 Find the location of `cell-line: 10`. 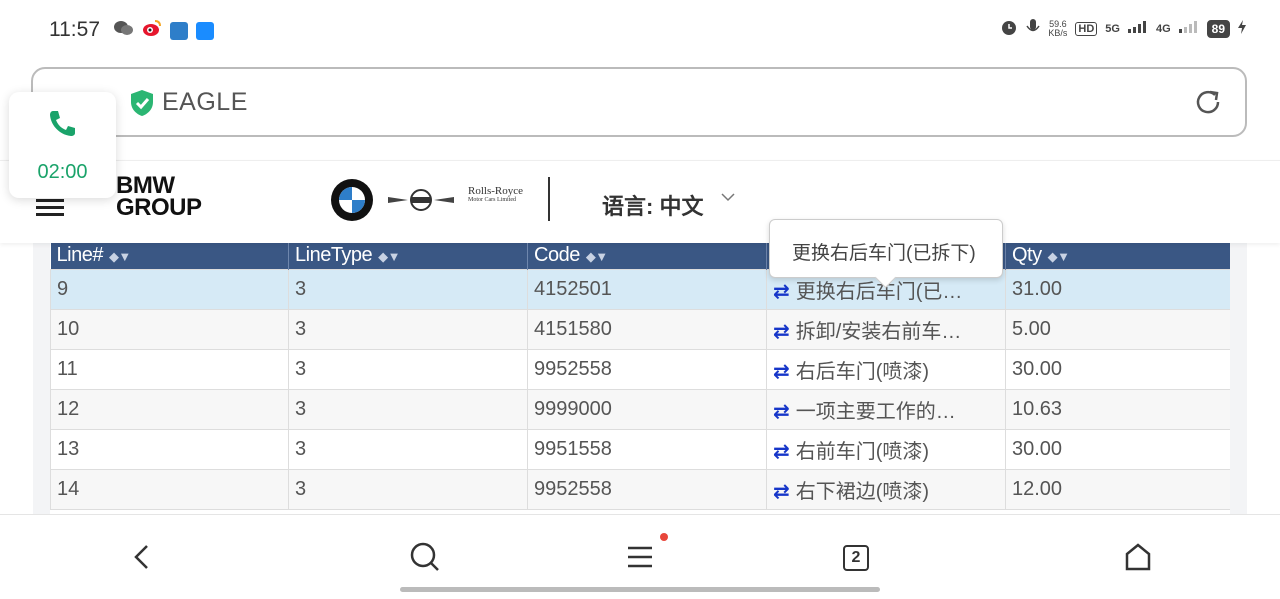

cell-line: 10 is located at coordinates (169, 329).